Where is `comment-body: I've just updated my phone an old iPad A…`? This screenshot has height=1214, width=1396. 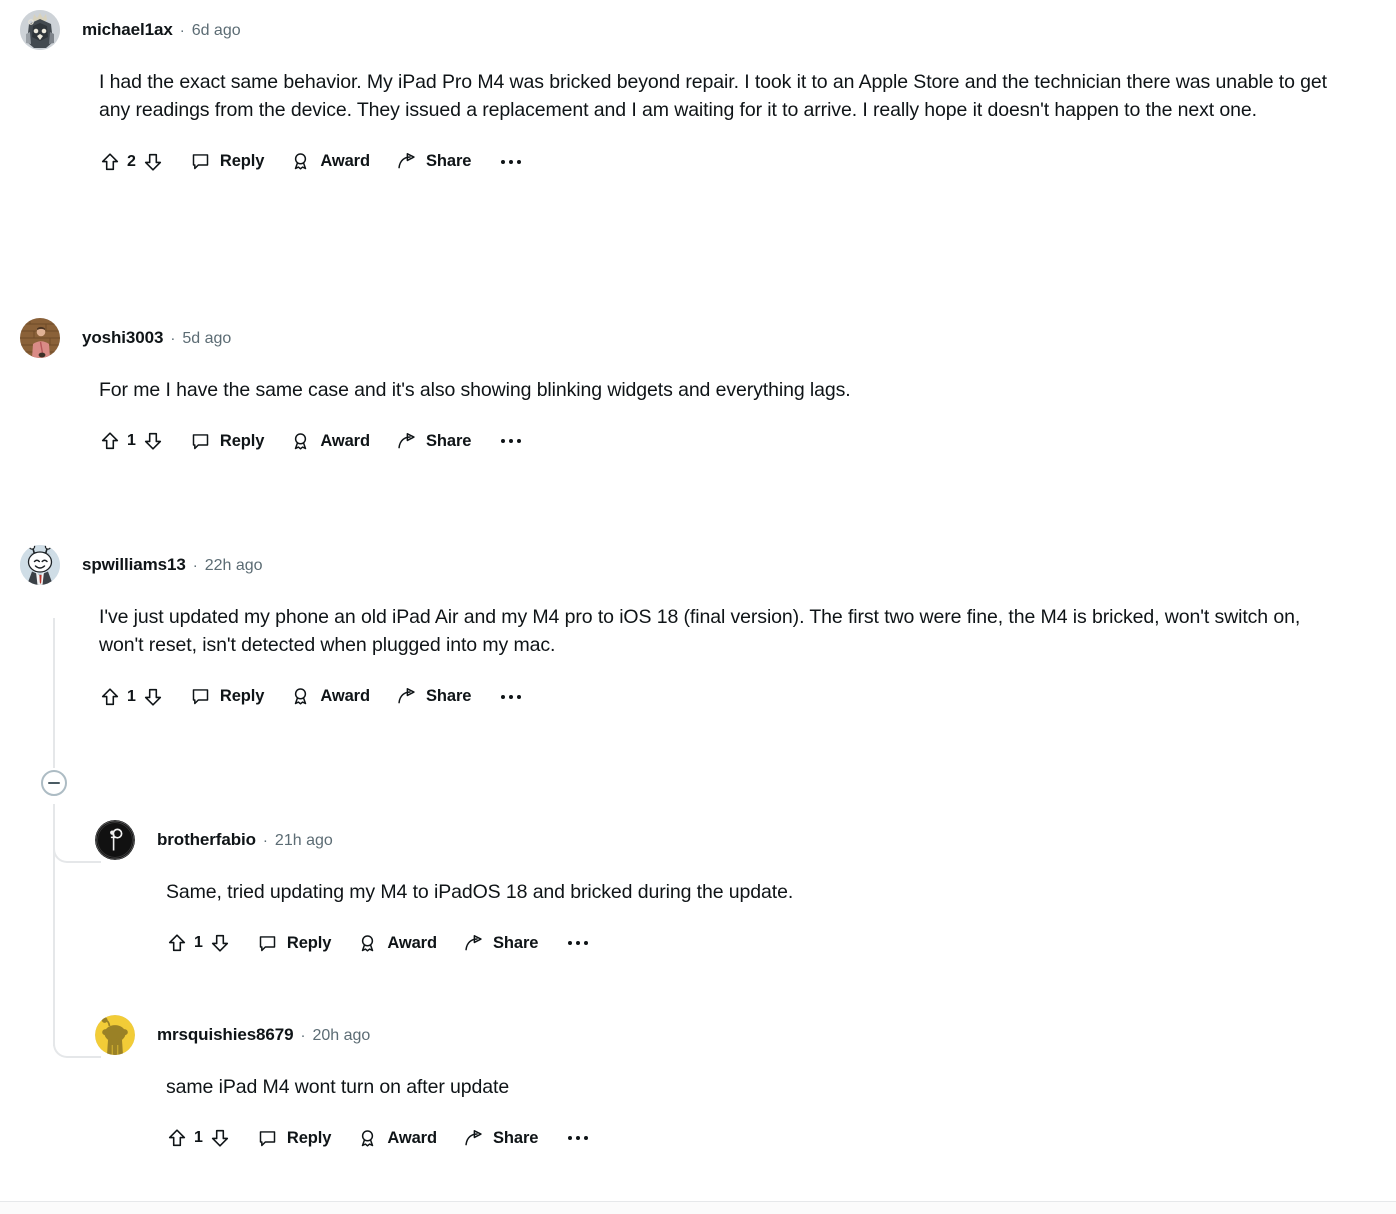
comment-body: I've just updated my phone an old iPad A… is located at coordinates (700, 631).